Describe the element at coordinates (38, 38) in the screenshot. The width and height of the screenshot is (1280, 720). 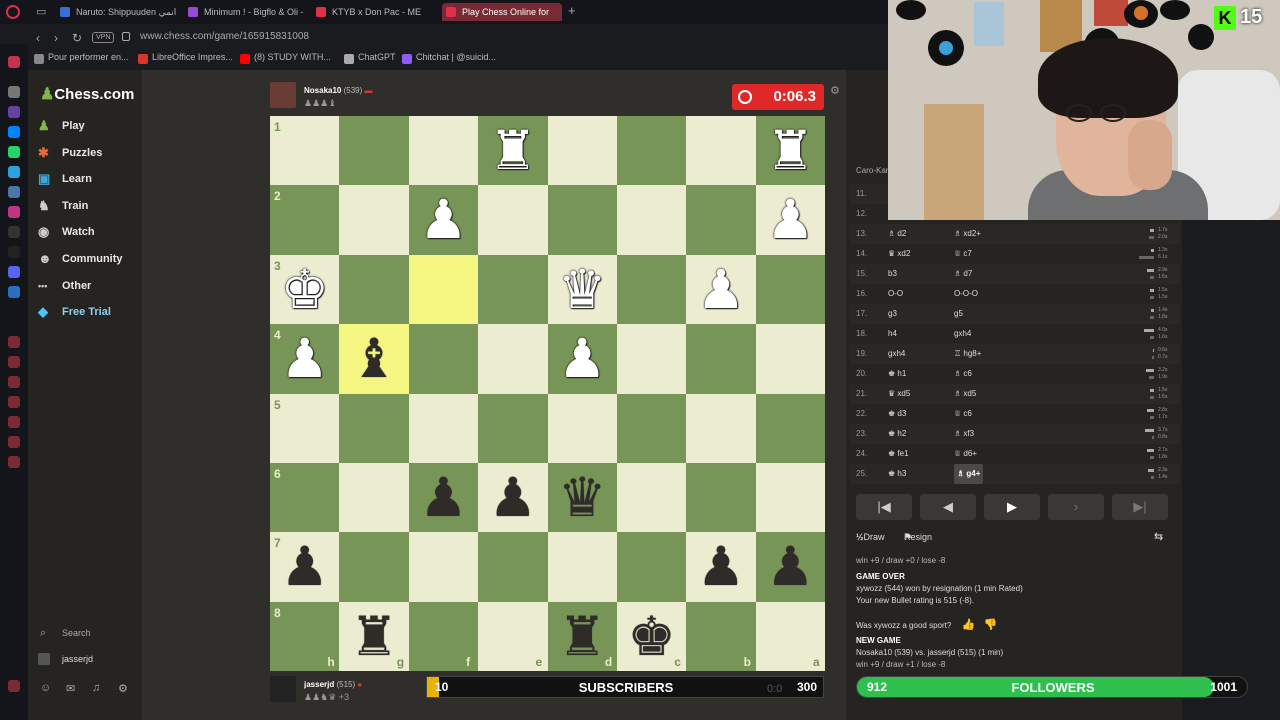
I see `back-icon: ‹` at that location.